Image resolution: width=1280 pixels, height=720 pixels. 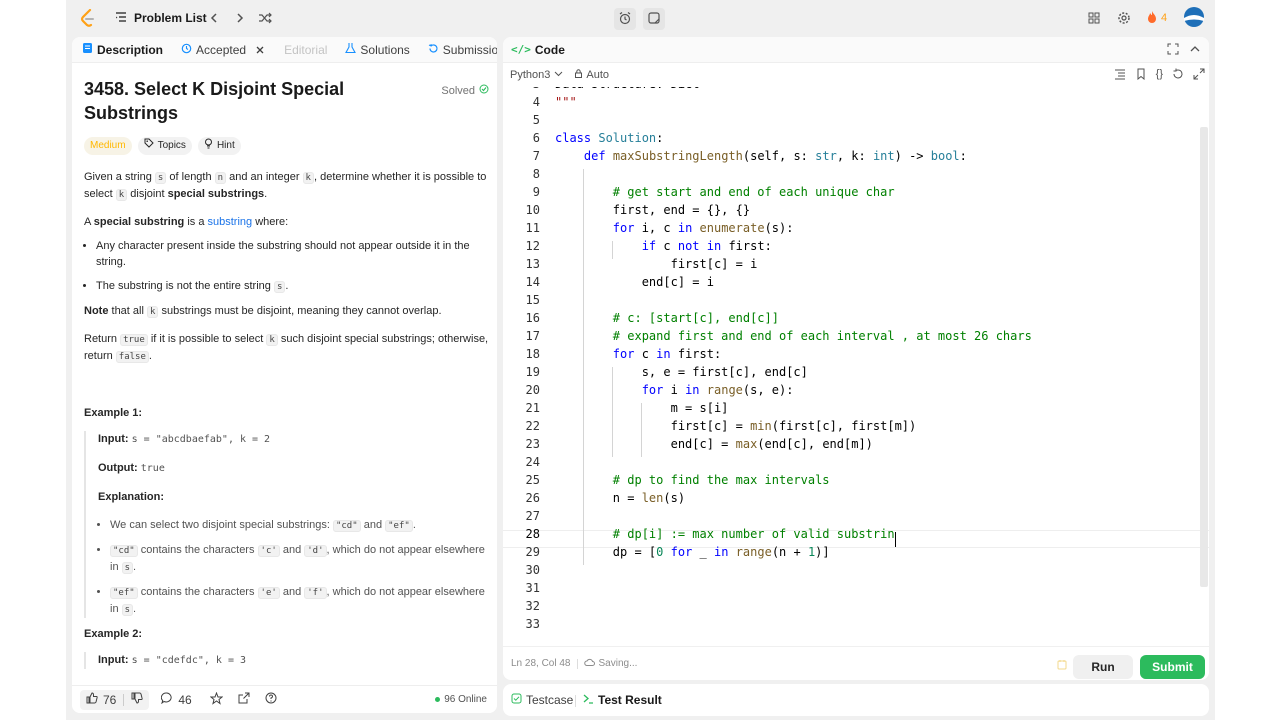 I want to click on tab-editorial: Editorial, so click(x=305, y=50).